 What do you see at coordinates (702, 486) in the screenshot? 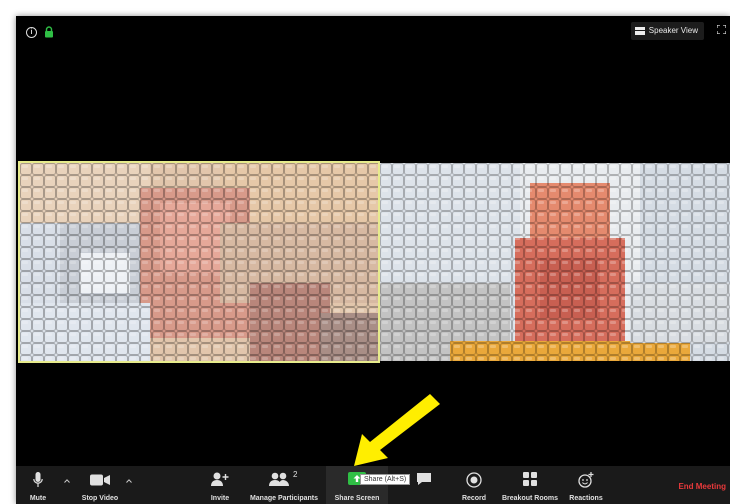
I see `end-meeting-button: End Meeting` at bounding box center [702, 486].